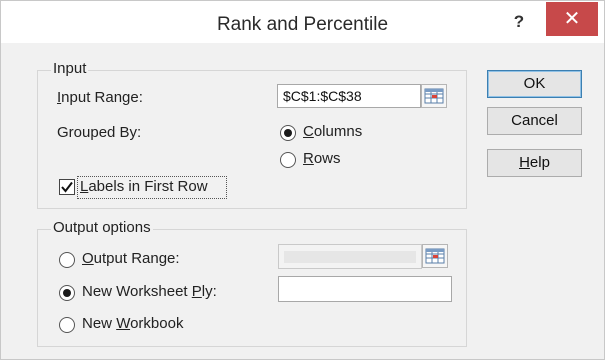 The height and width of the screenshot is (360, 605). Describe the element at coordinates (327, 158) in the screenshot. I see `rows-label-text: ows` at that location.